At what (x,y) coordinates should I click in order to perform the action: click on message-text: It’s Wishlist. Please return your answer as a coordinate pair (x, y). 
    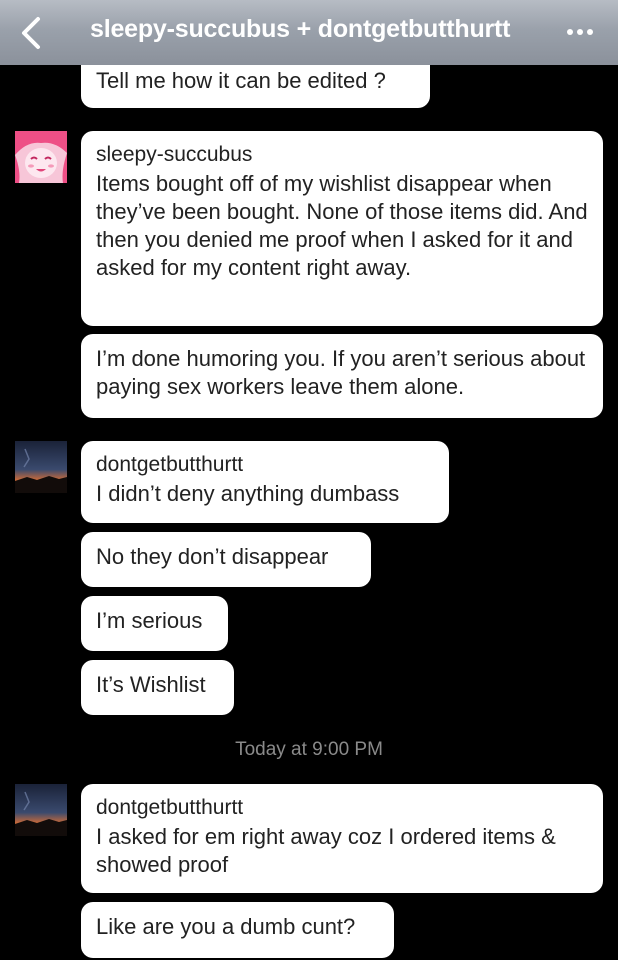
    Looking at the image, I should click on (151, 684).